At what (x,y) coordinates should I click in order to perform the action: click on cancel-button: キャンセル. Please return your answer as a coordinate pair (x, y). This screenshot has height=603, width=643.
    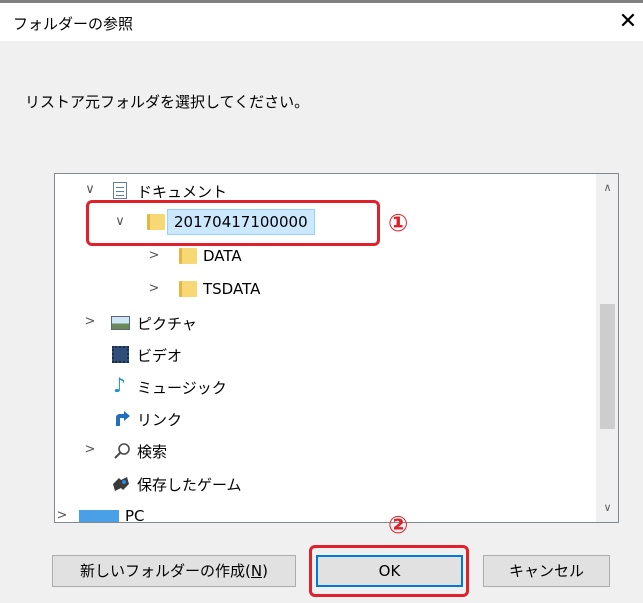
    Looking at the image, I should click on (546, 571).